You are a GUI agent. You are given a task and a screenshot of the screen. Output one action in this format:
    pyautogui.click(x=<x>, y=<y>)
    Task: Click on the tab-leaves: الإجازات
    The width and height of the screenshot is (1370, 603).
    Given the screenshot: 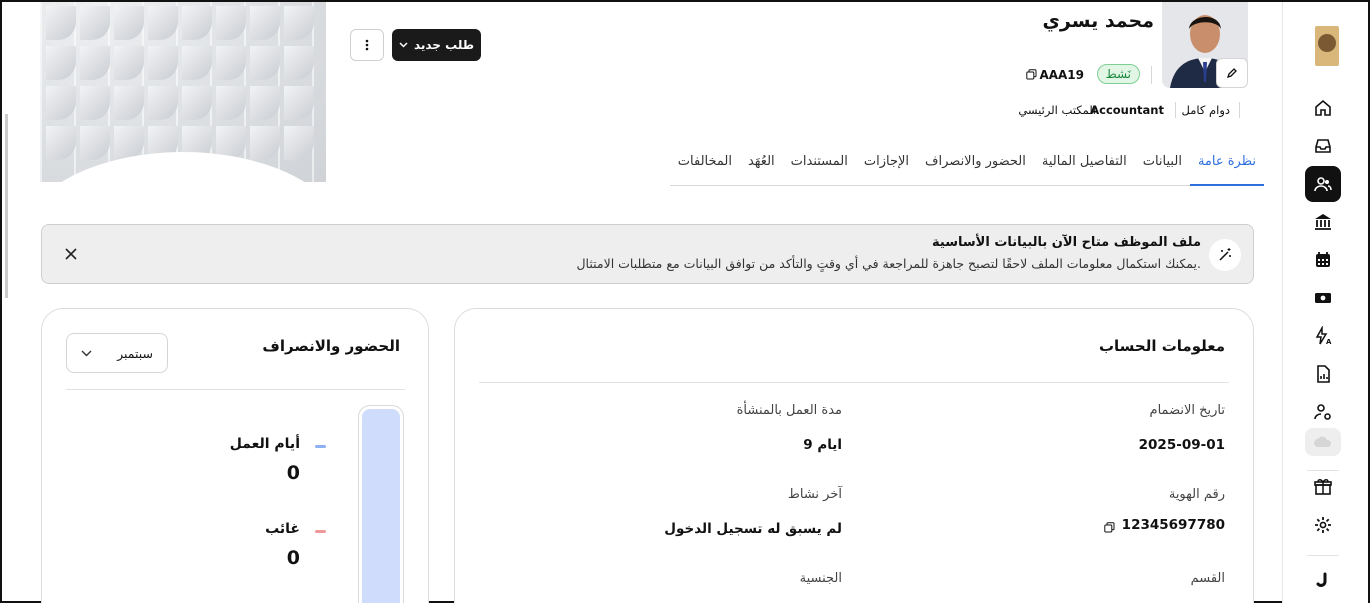 What is the action you would take?
    pyautogui.click(x=886, y=163)
    